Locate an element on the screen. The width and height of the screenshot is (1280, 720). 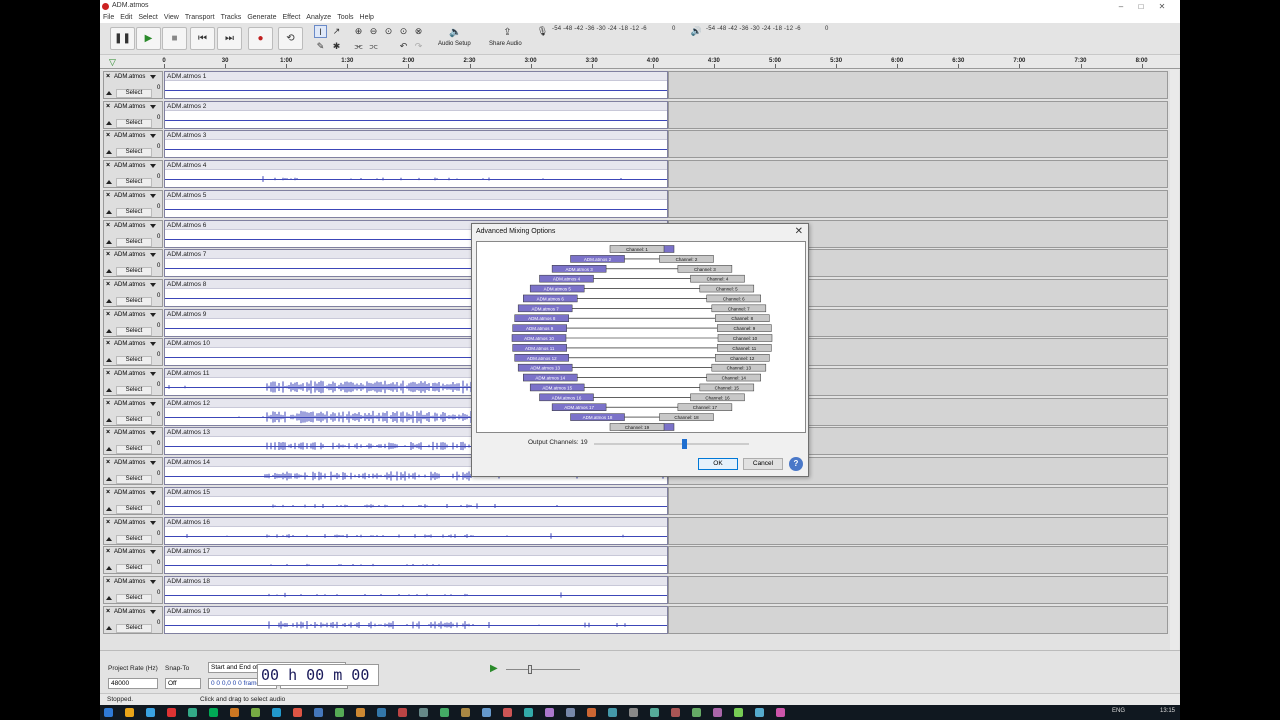
share-audio-button: ⇪ is located at coordinates (507, 32).